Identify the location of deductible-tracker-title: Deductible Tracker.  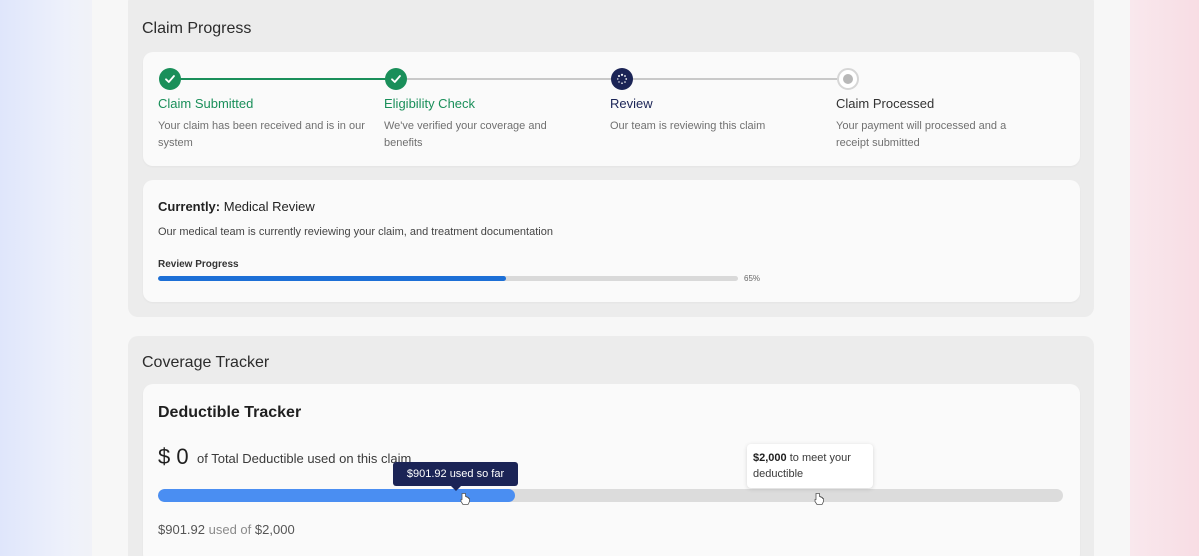
(230, 412).